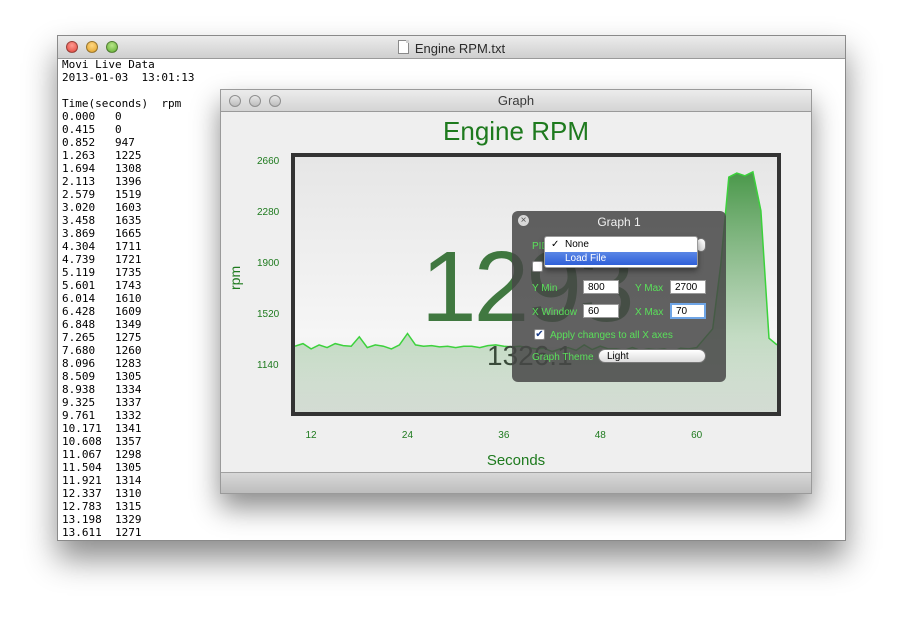 This screenshot has height=618, width=901. I want to click on time-cell: 10.171, so click(82, 428).